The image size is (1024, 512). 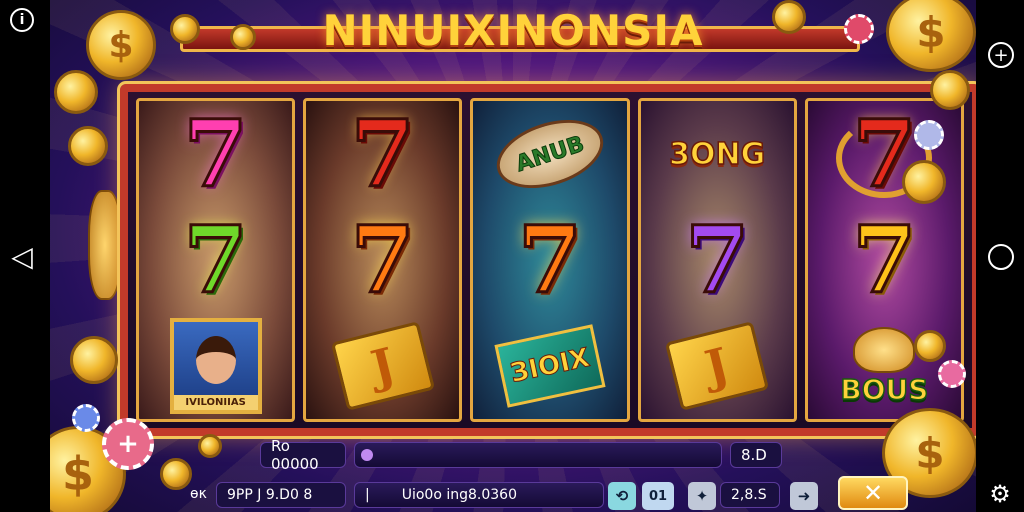 I want to click on symbol-cash: ЗIOIX, so click(x=550, y=366).